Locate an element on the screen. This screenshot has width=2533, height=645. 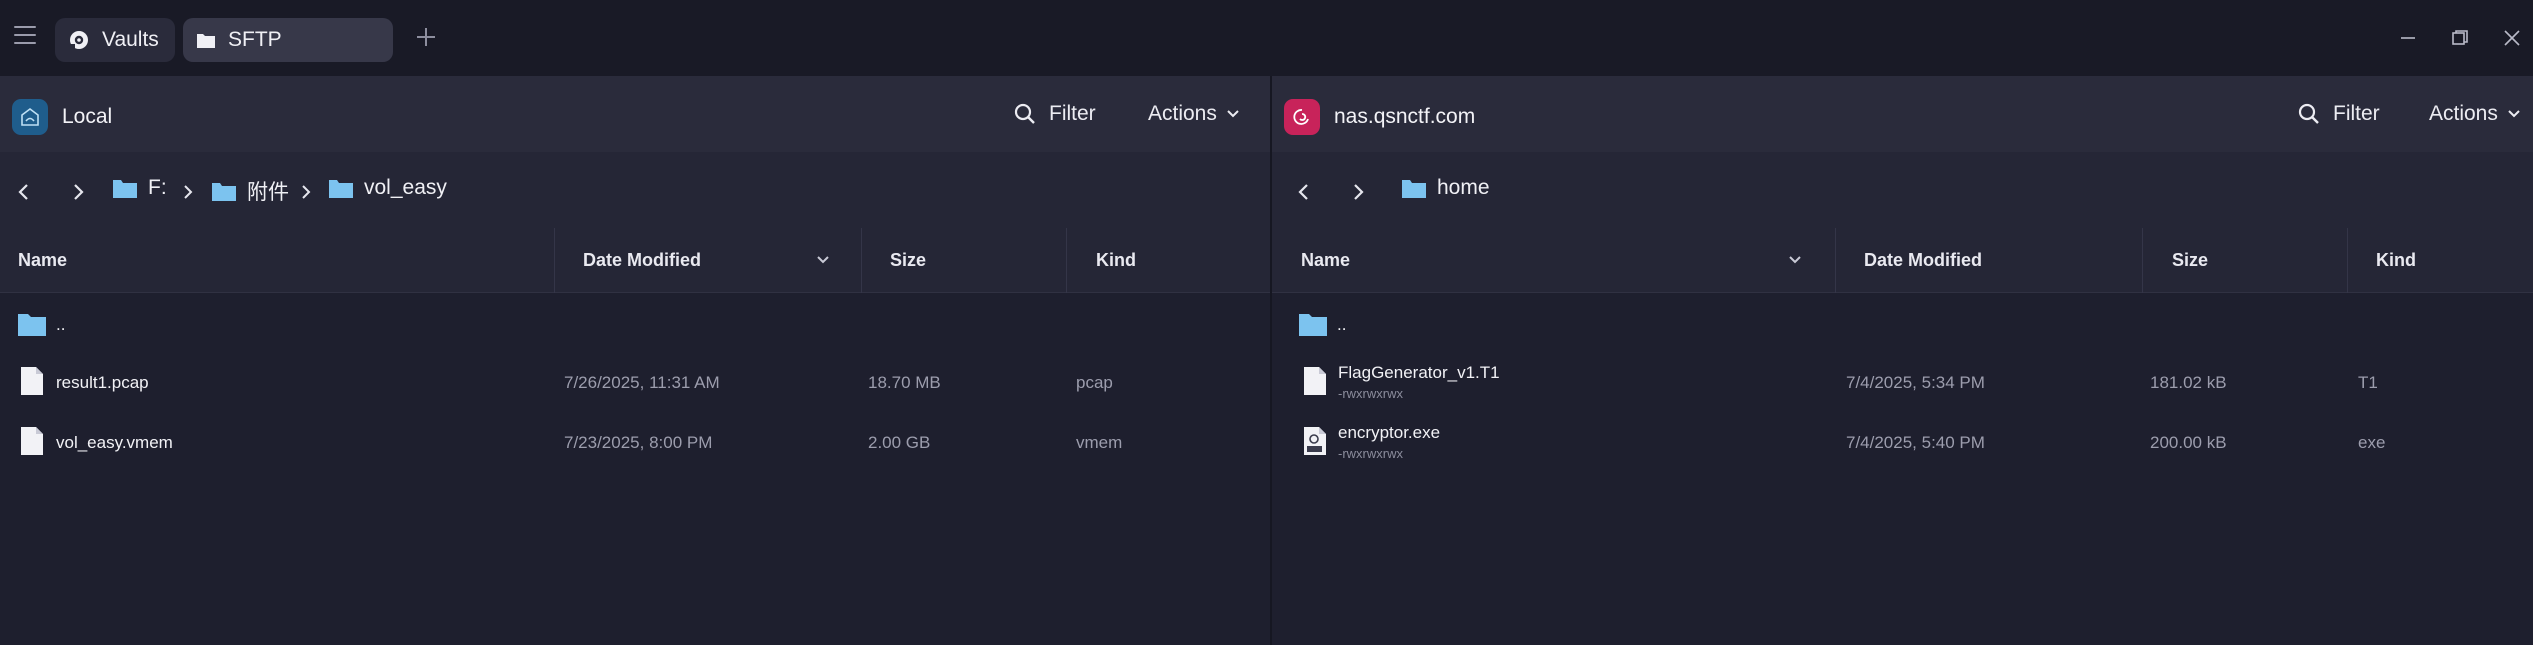
breadcrumb-item-drive: F: is located at coordinates (139, 188).